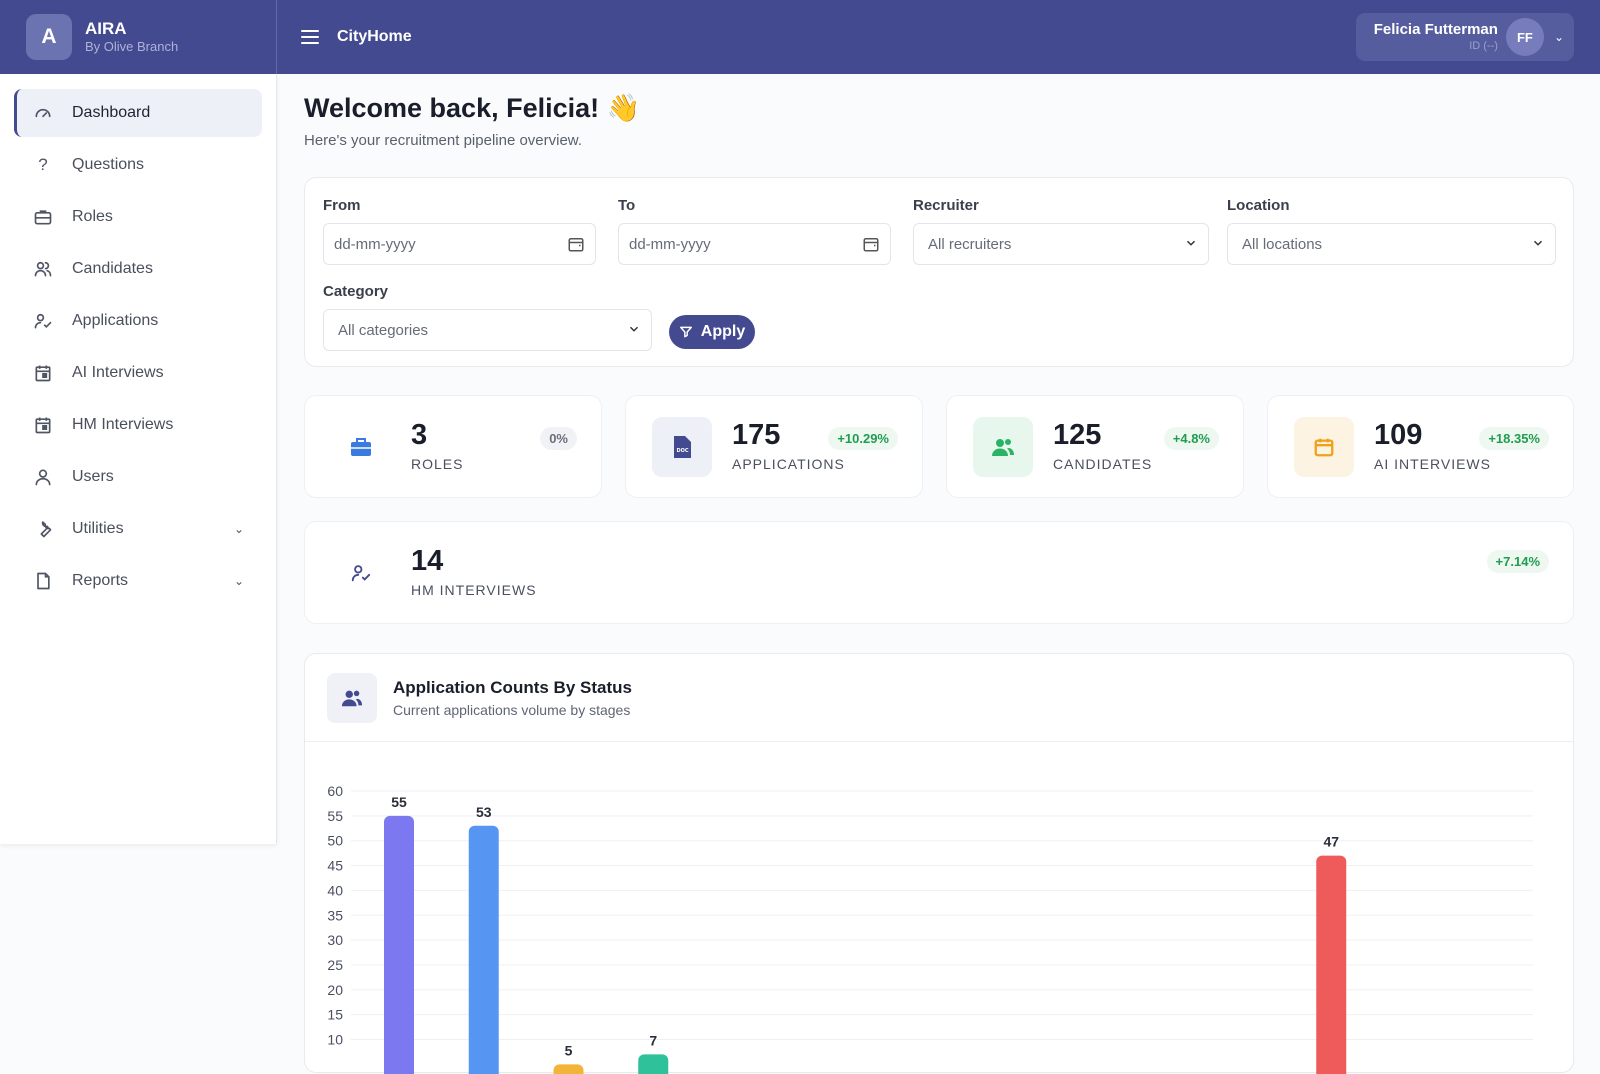 The height and width of the screenshot is (1074, 1600). Describe the element at coordinates (310, 37) in the screenshot. I see `hamburger-menu-icon` at that location.